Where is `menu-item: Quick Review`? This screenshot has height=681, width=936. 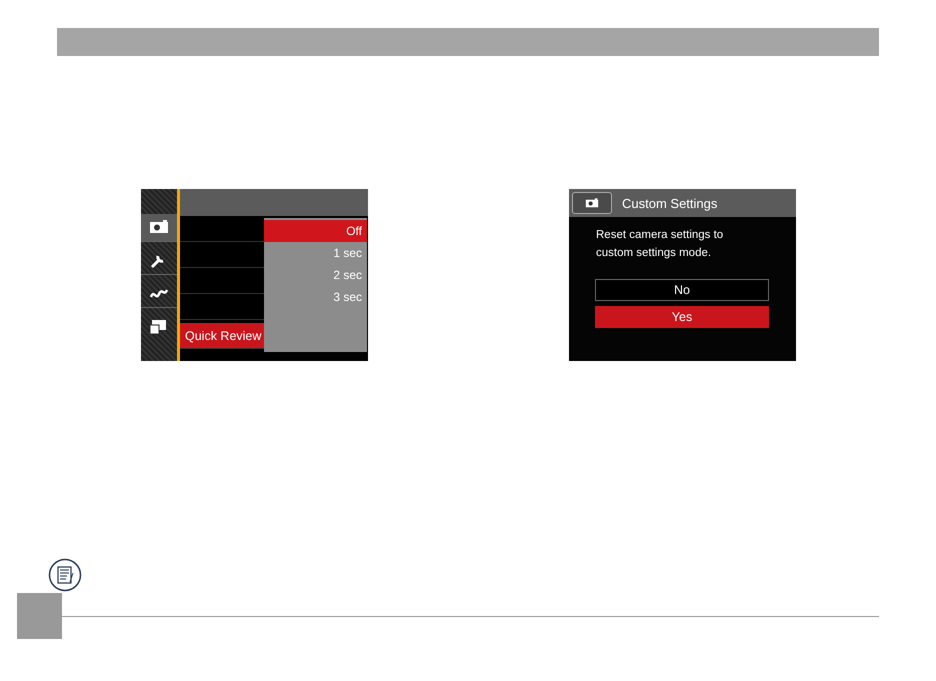 menu-item: Quick Review is located at coordinates (222, 336).